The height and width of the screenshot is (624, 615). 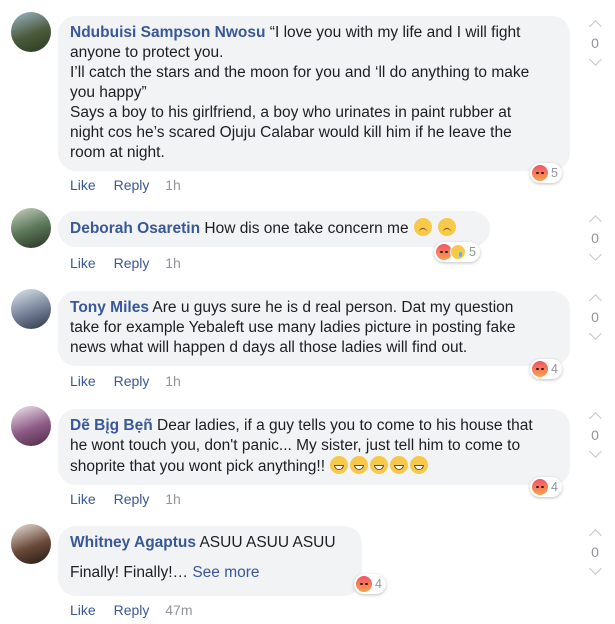 I want to click on comment-author: Deborah Osaretin, so click(x=135, y=228).